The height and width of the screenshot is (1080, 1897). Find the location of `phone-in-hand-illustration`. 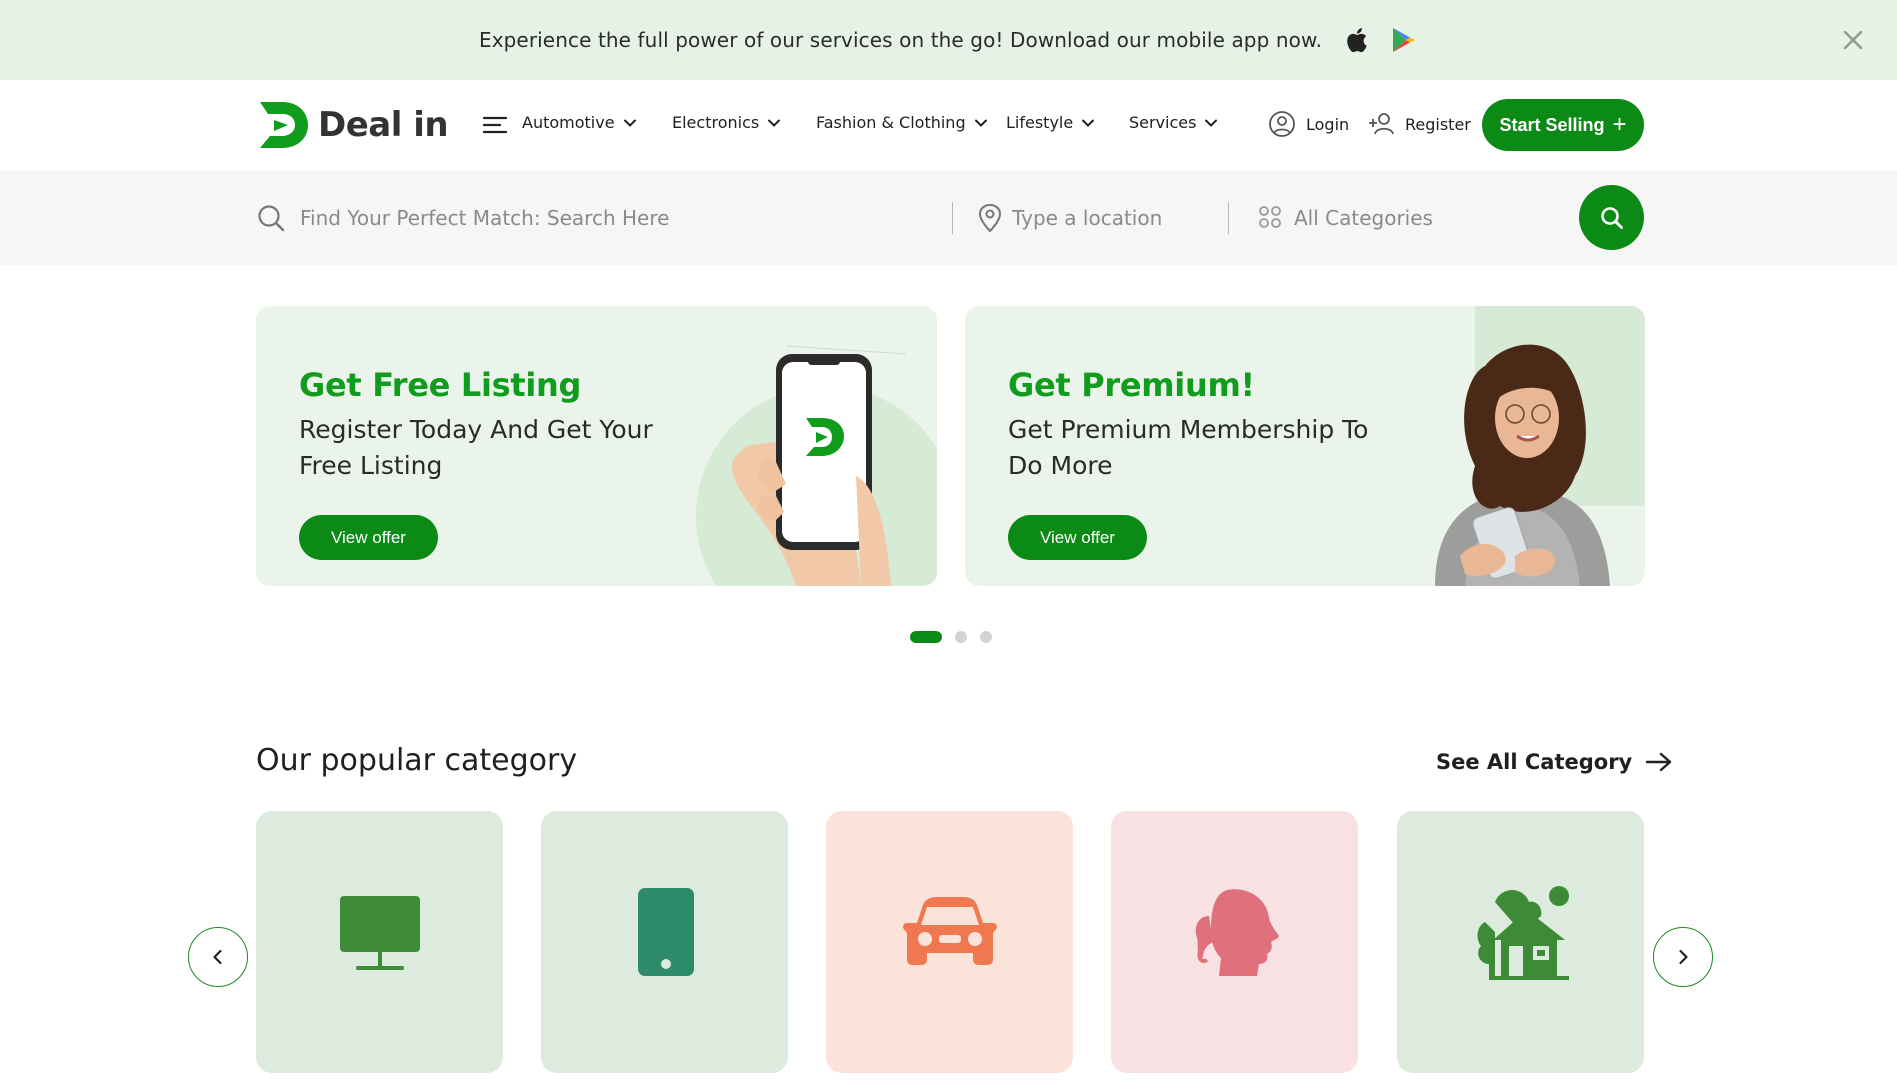

phone-in-hand-illustration is located at coordinates (816, 465).